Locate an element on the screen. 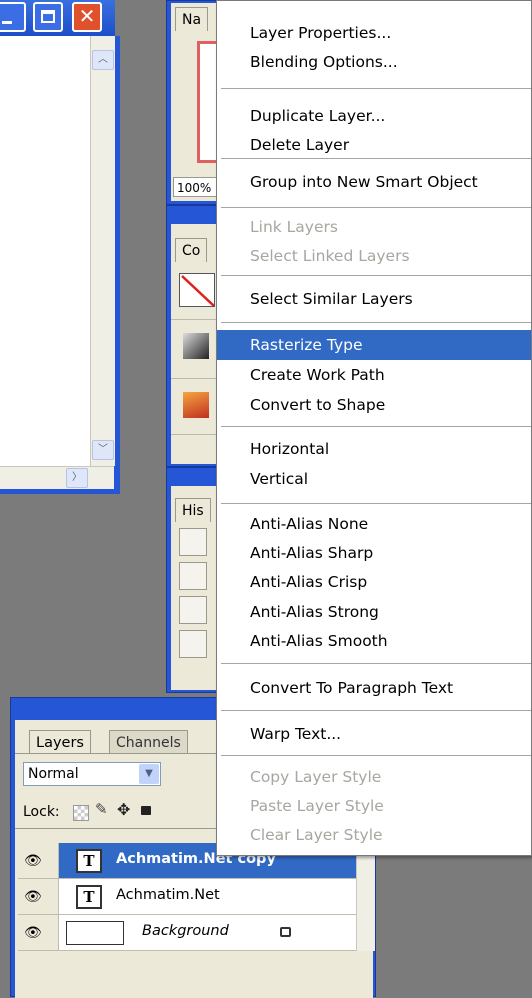 The height and width of the screenshot is (998, 532). tab-history-label: His is located at coordinates (193, 511).